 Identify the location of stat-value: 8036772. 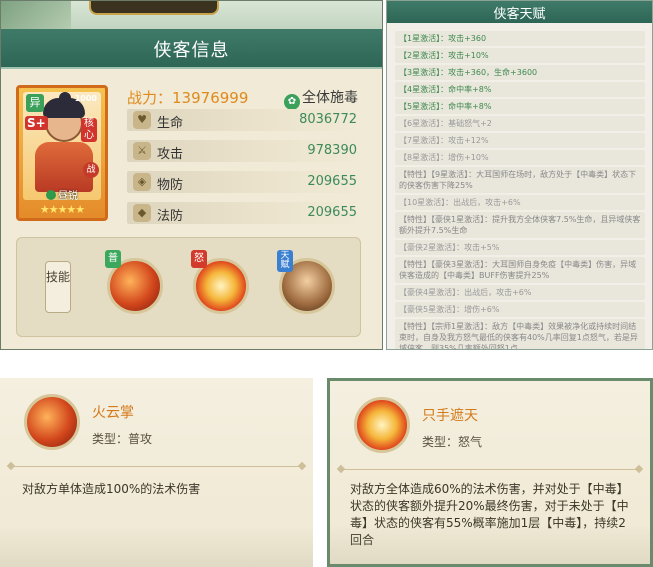
(328, 119).